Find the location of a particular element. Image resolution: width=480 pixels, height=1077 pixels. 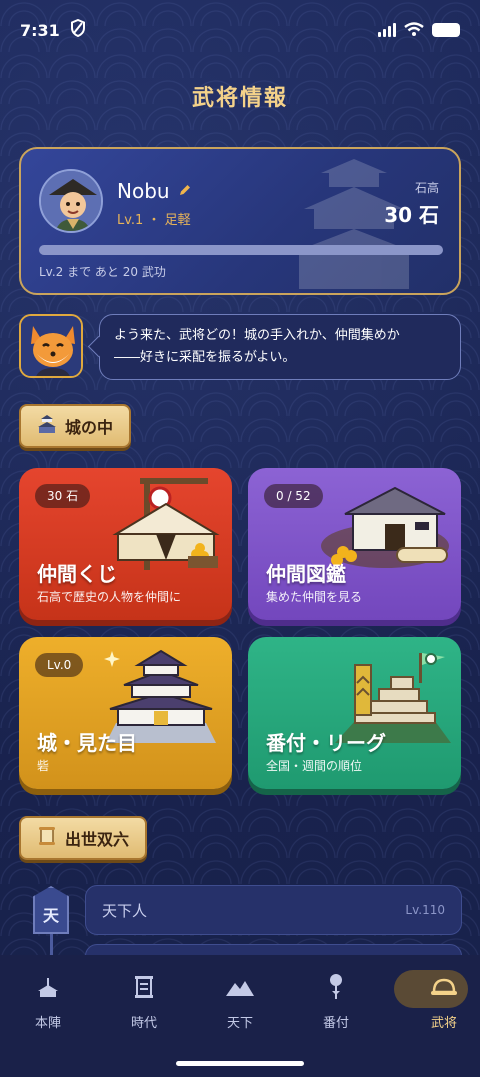

player-name: Nobu is located at coordinates (154, 191).